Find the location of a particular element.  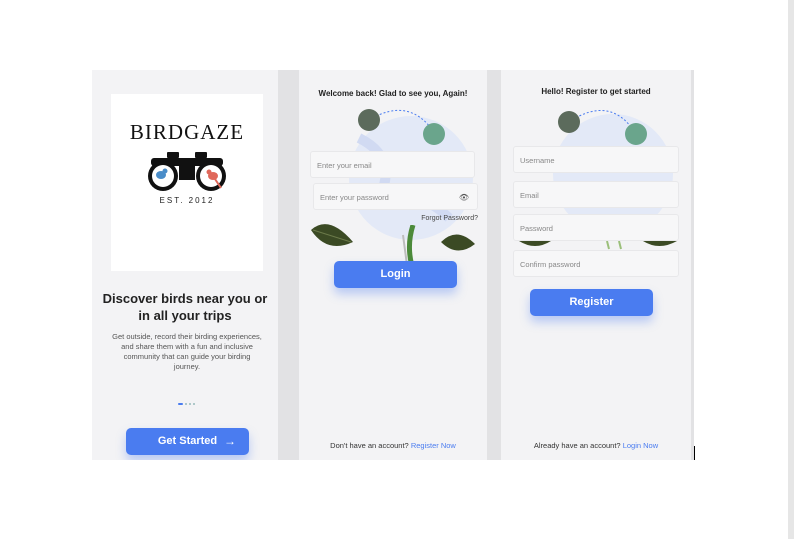

register-button: Register is located at coordinates (591, 302).